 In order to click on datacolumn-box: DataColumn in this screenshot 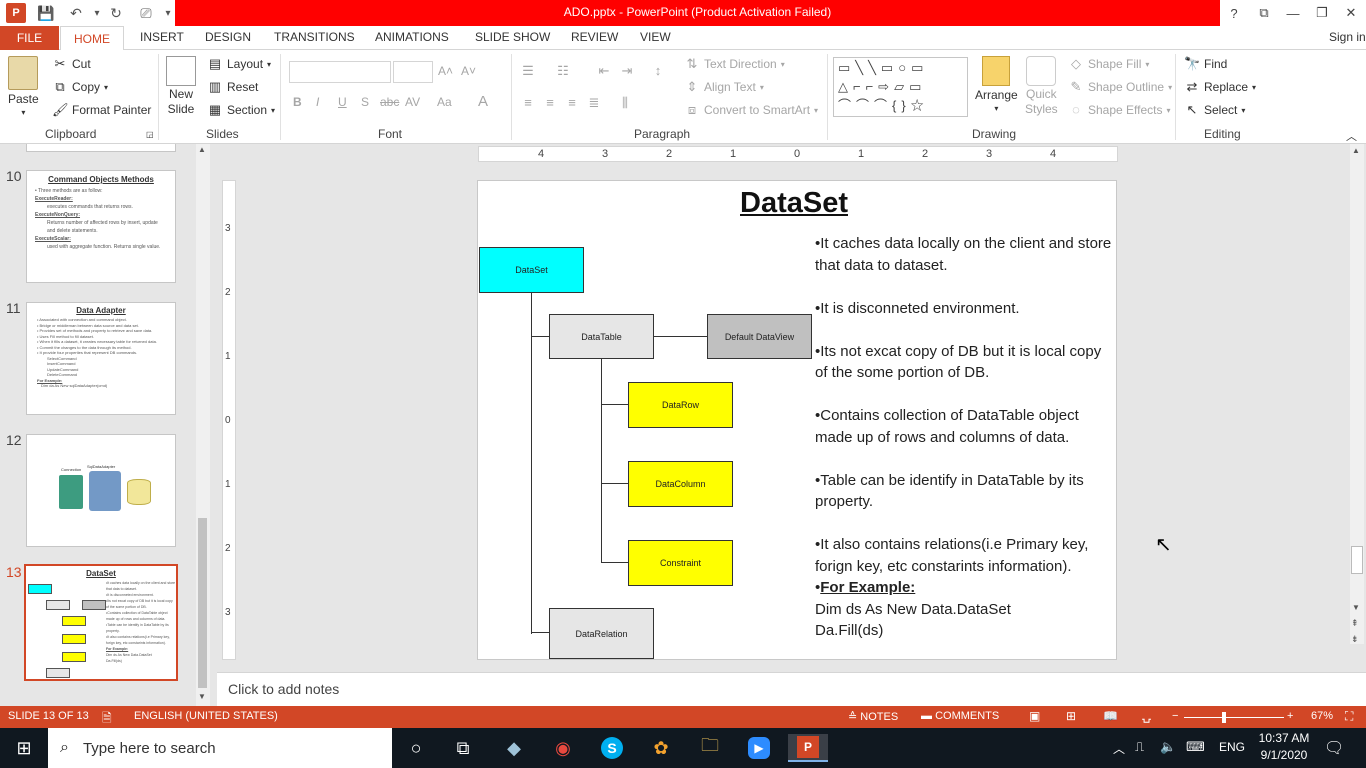, I will do `click(680, 484)`.